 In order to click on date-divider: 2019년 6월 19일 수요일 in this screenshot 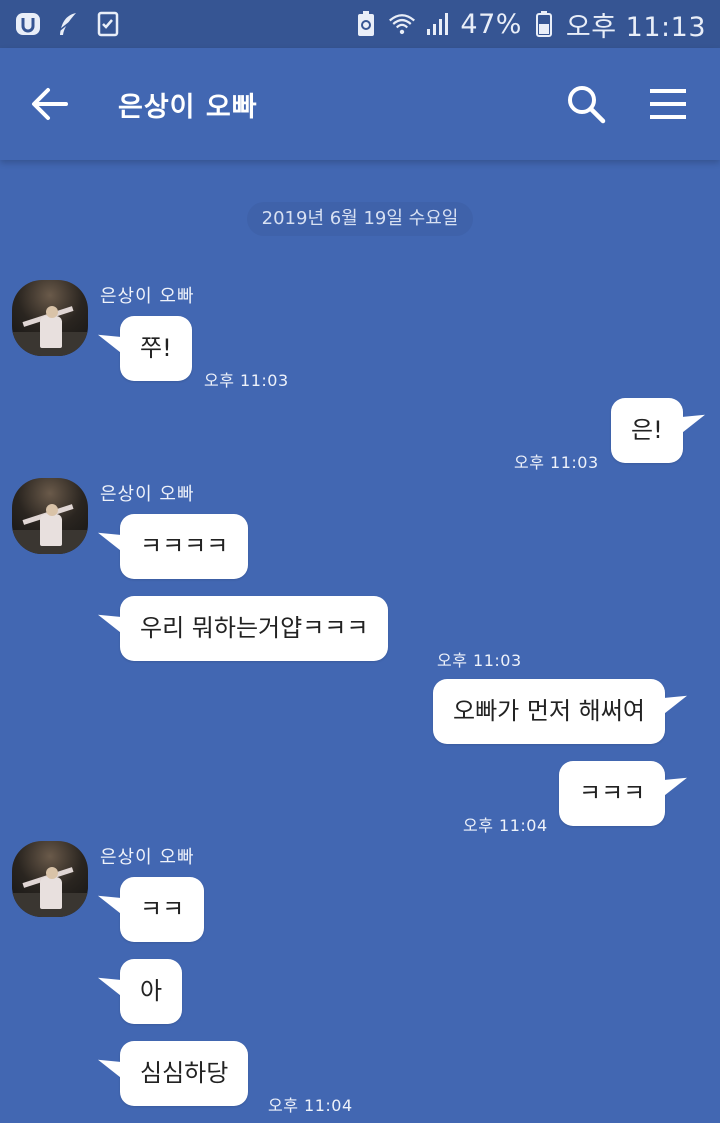, I will do `click(360, 219)`.